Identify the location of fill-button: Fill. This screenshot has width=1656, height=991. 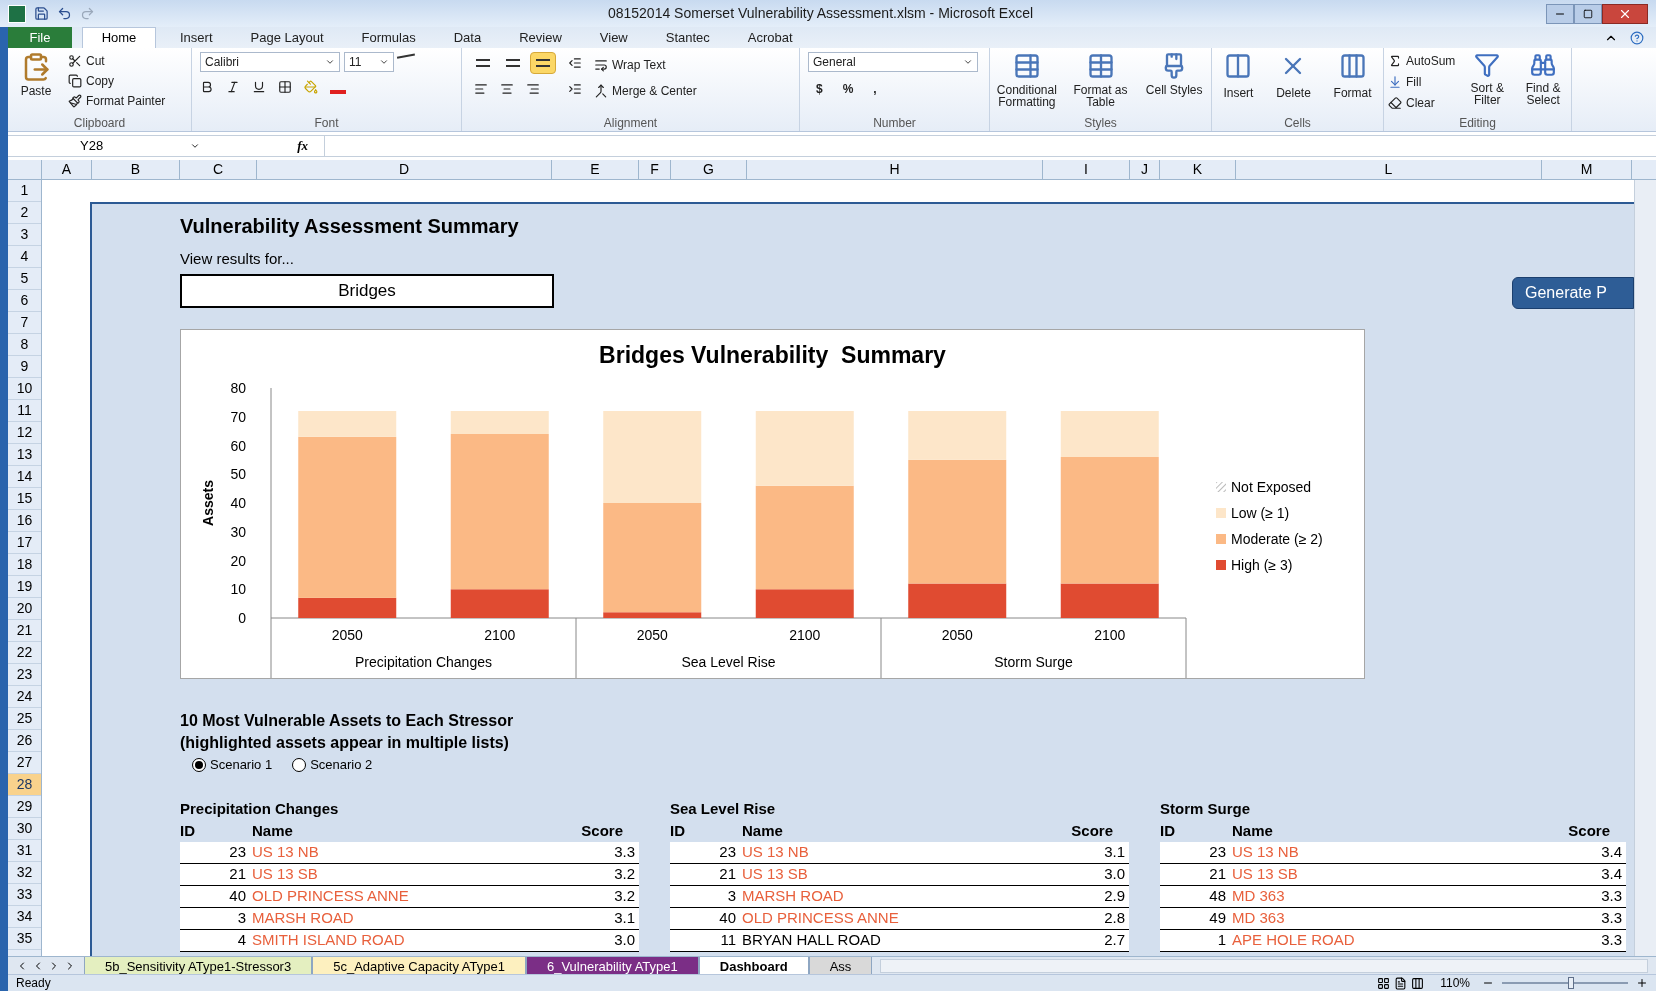
(1422, 82).